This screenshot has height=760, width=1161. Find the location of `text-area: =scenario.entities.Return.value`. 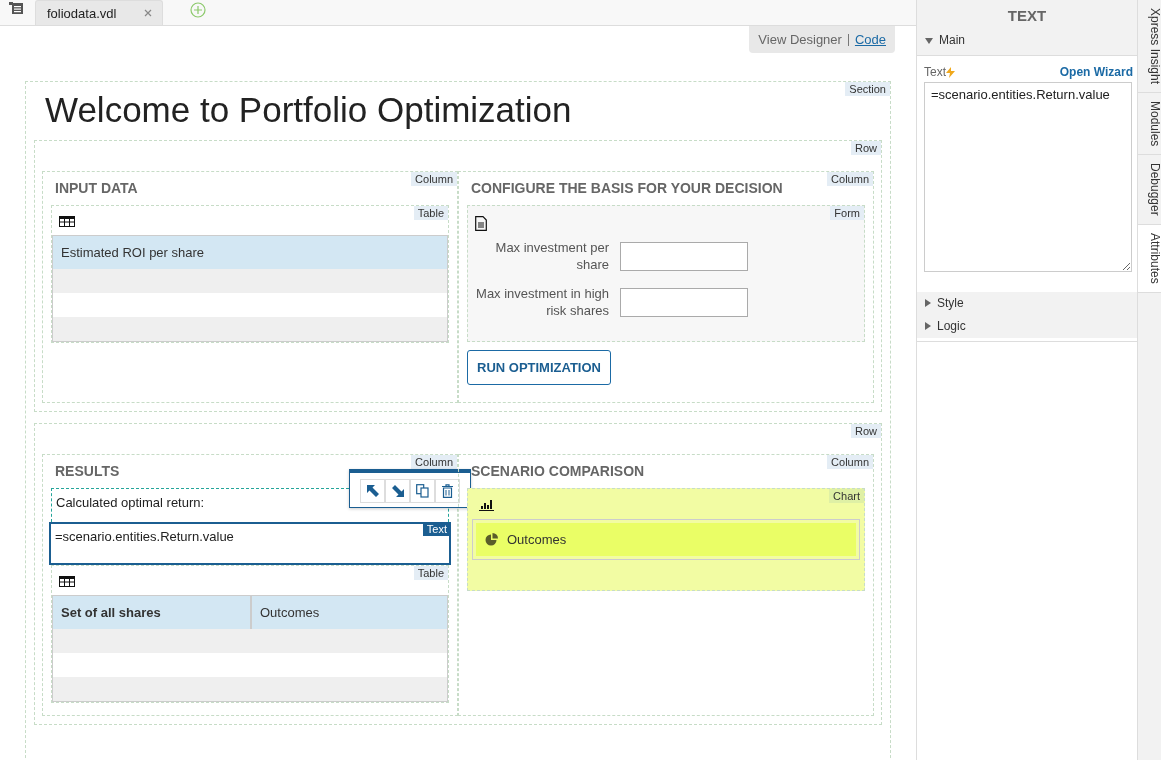

text-area: =scenario.entities.Return.value is located at coordinates (1028, 177).